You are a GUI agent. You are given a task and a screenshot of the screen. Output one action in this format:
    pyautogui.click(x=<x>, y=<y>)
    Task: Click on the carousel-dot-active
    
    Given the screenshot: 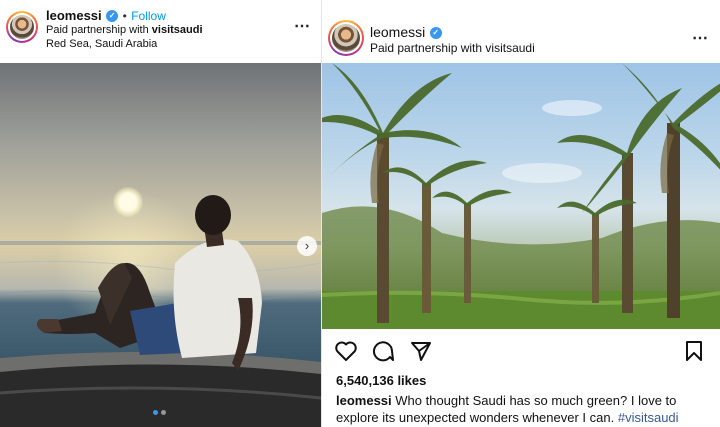 What is the action you would take?
    pyautogui.click(x=155, y=412)
    